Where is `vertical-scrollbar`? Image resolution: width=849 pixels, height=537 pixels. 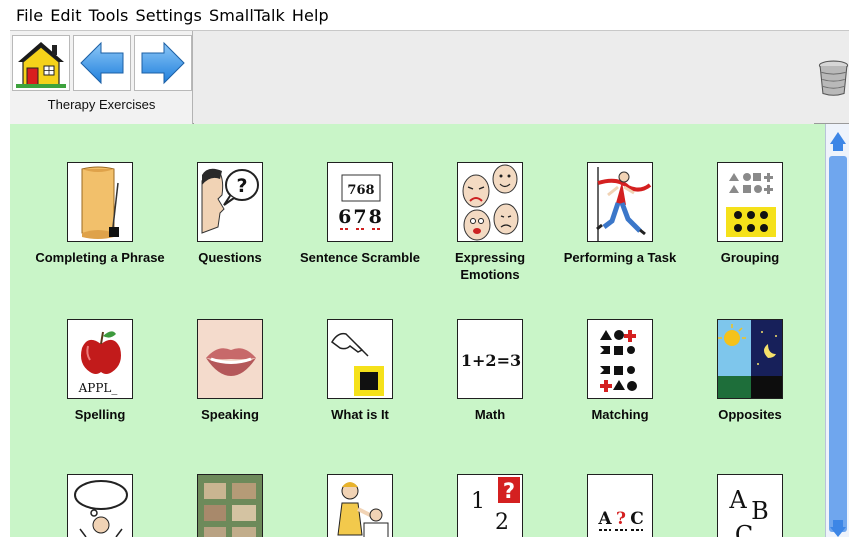
vertical-scrollbar is located at coordinates (837, 330).